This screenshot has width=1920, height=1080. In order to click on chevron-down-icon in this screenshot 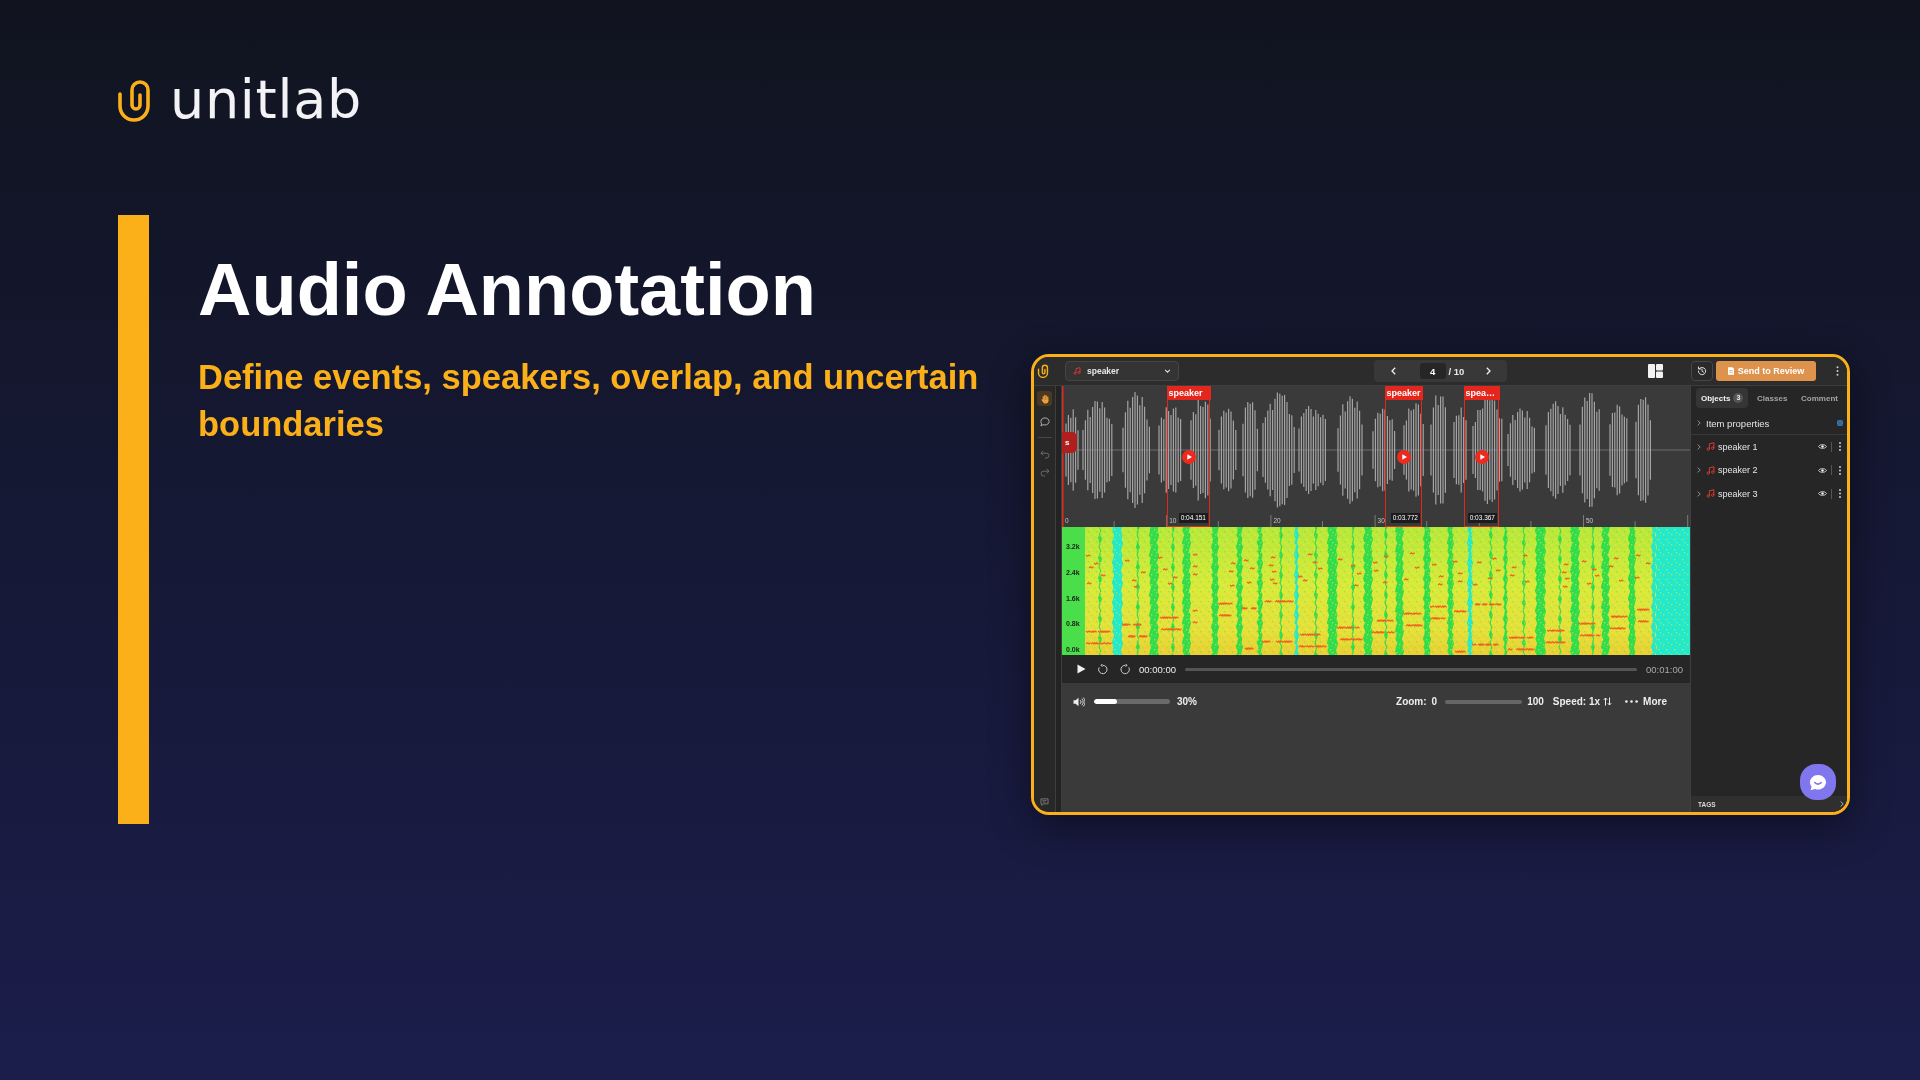, I will do `click(1167, 371)`.